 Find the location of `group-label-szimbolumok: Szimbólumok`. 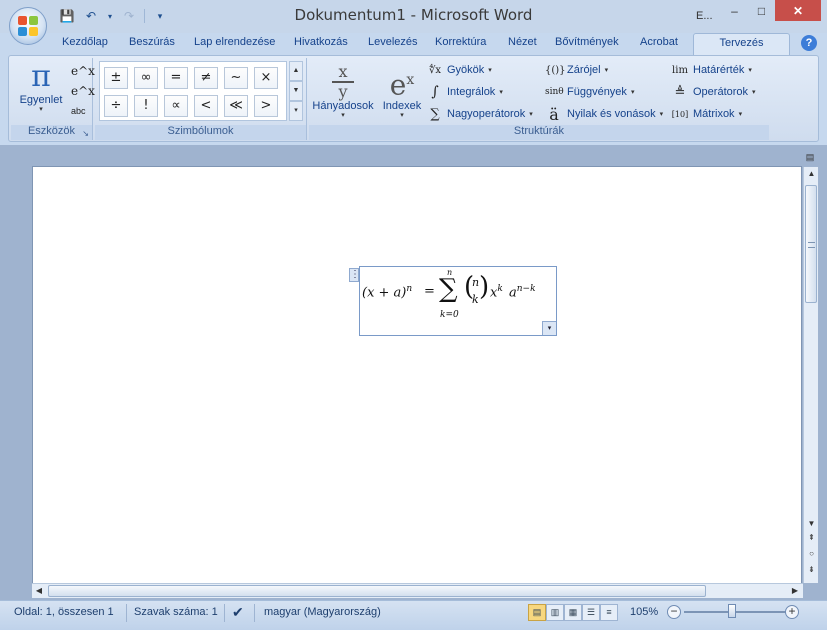

group-label-szimbolumok: Szimbólumok is located at coordinates (200, 132).